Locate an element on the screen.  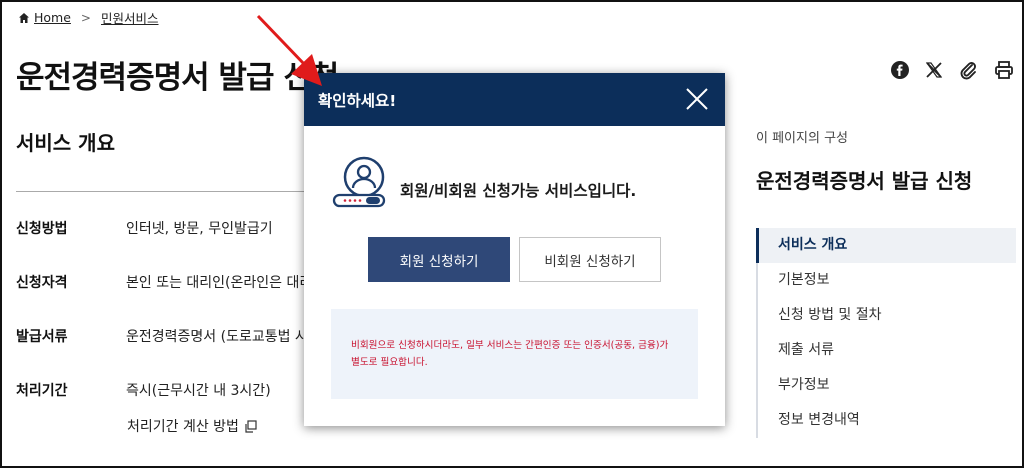
copy-icon is located at coordinates (251, 426).